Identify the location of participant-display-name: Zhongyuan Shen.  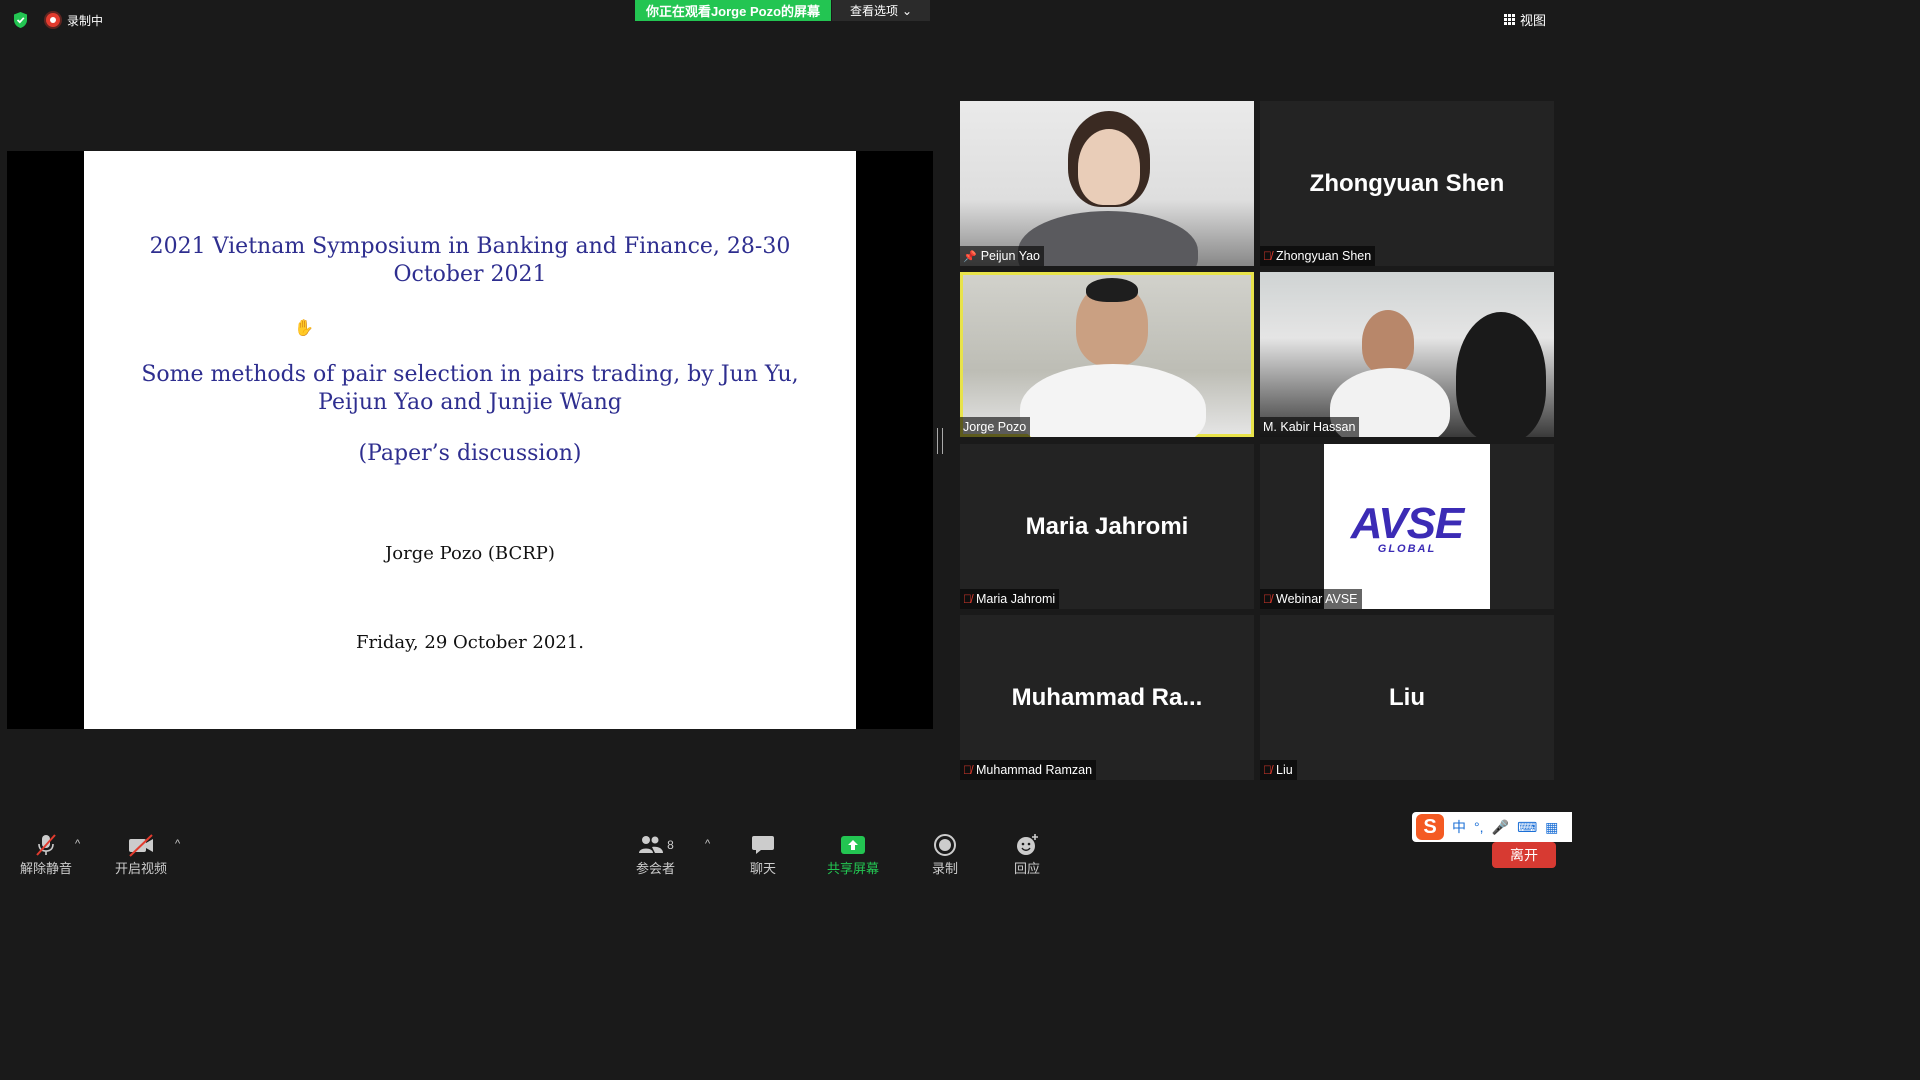
(1407, 183).